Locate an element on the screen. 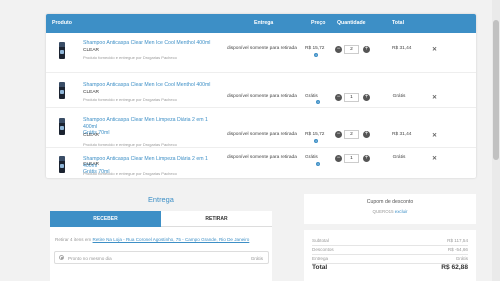  coupon-remove-link: excluir is located at coordinates (401, 211).